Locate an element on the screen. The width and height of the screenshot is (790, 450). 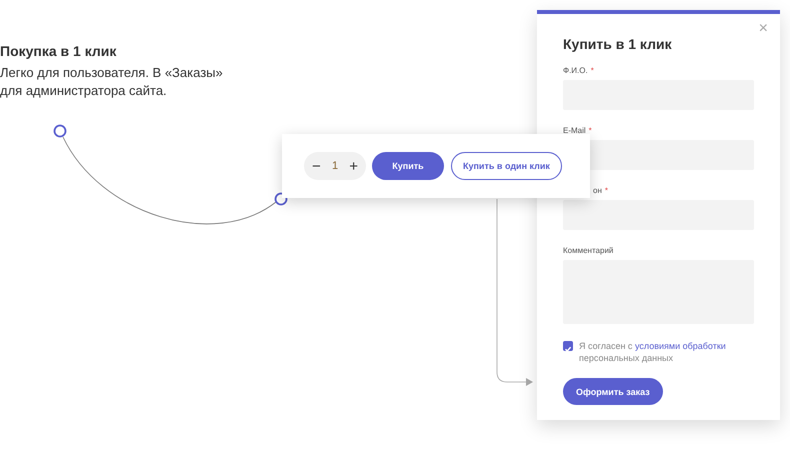
modal-title: Купить в 1 клик is located at coordinates (618, 44).